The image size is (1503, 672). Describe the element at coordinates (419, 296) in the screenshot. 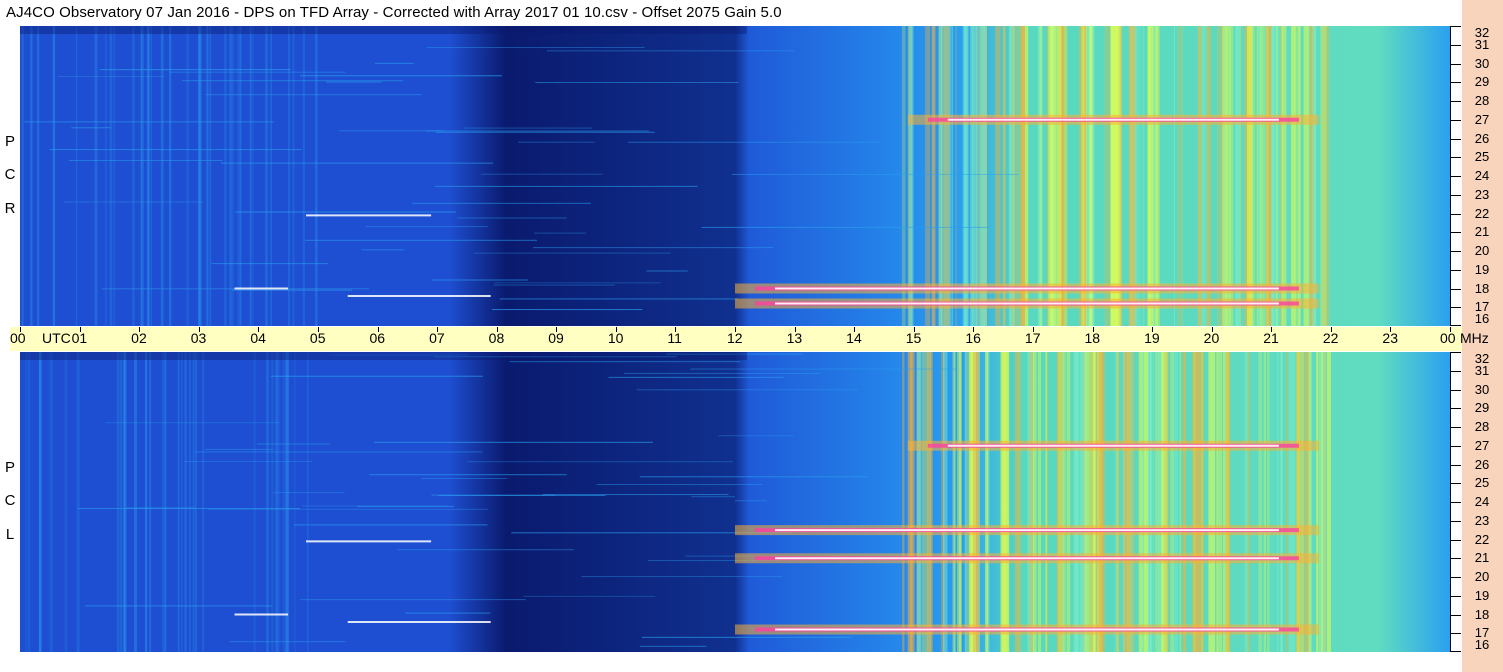

I see `night-signal` at that location.